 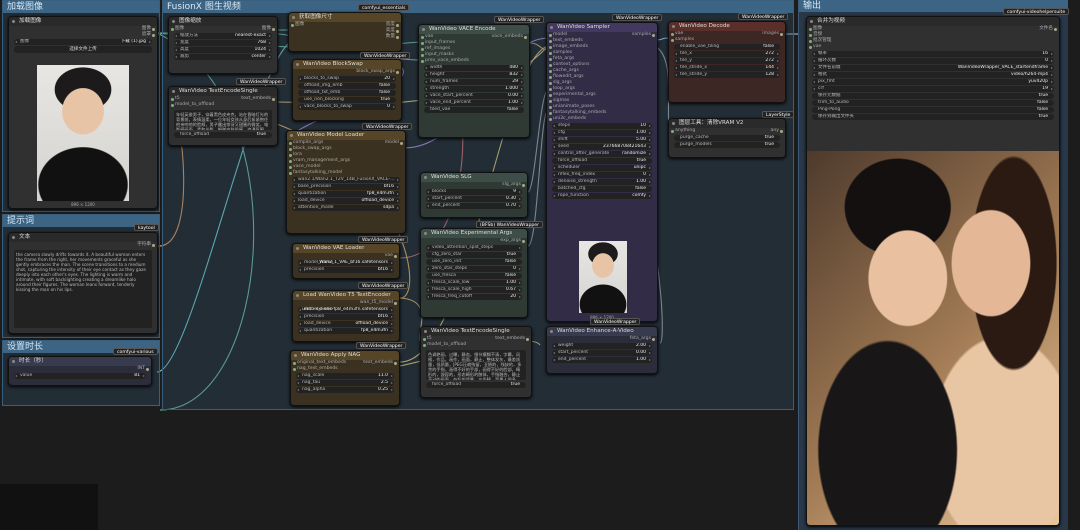 What do you see at coordinates (346, 201) in the screenshot?
I see `load-device: load_deviceoffload_device` at bounding box center [346, 201].